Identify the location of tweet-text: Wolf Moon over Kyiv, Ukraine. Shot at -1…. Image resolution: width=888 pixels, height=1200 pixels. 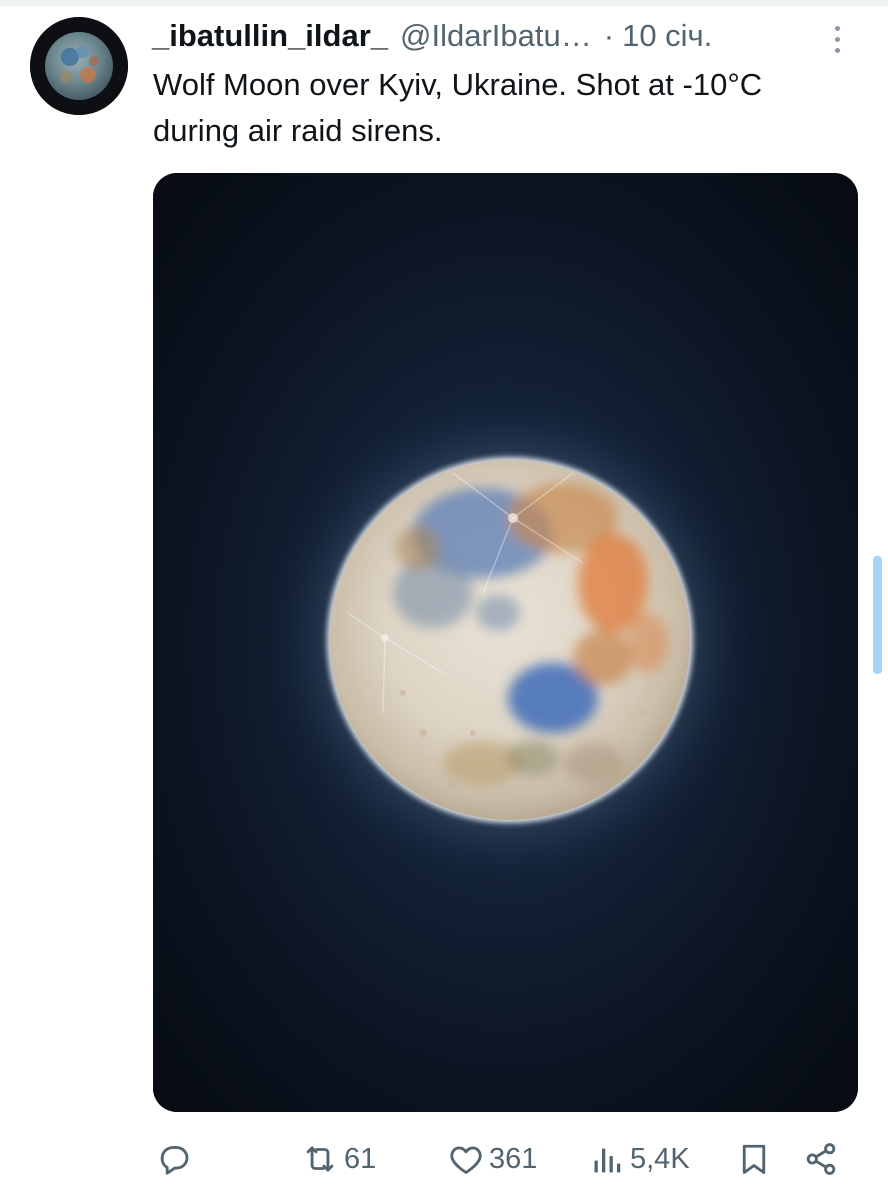
(458, 107).